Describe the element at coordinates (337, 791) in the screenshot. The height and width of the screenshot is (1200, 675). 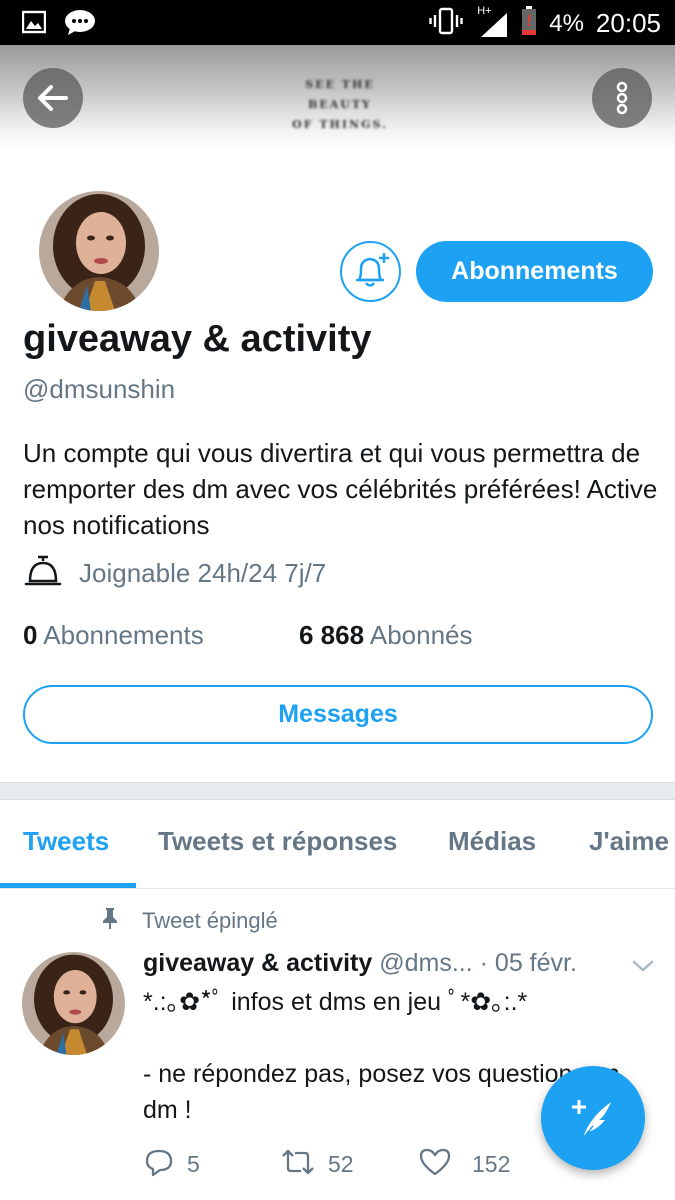
I see `section-divider` at that location.